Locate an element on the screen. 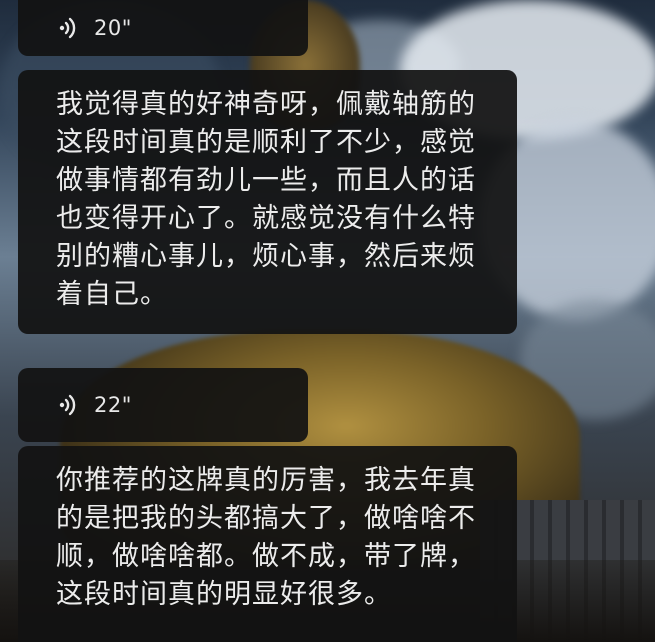  transcript-line: 顺，做啥啥都。做不成，带了牌， is located at coordinates (266, 556).